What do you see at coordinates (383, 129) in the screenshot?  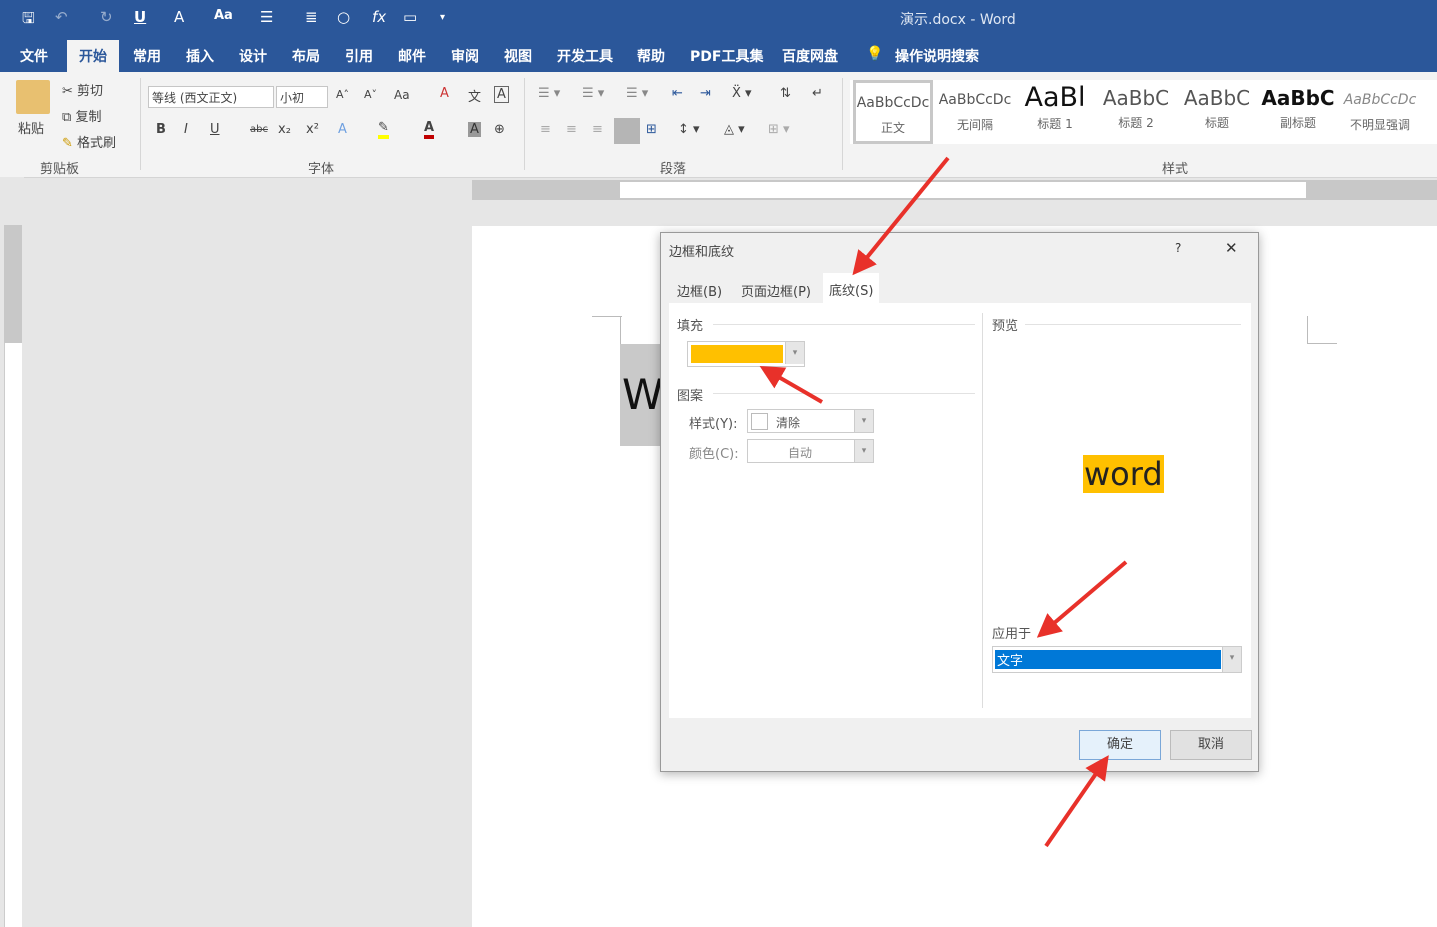 I see `highlight-icon: ✎` at bounding box center [383, 129].